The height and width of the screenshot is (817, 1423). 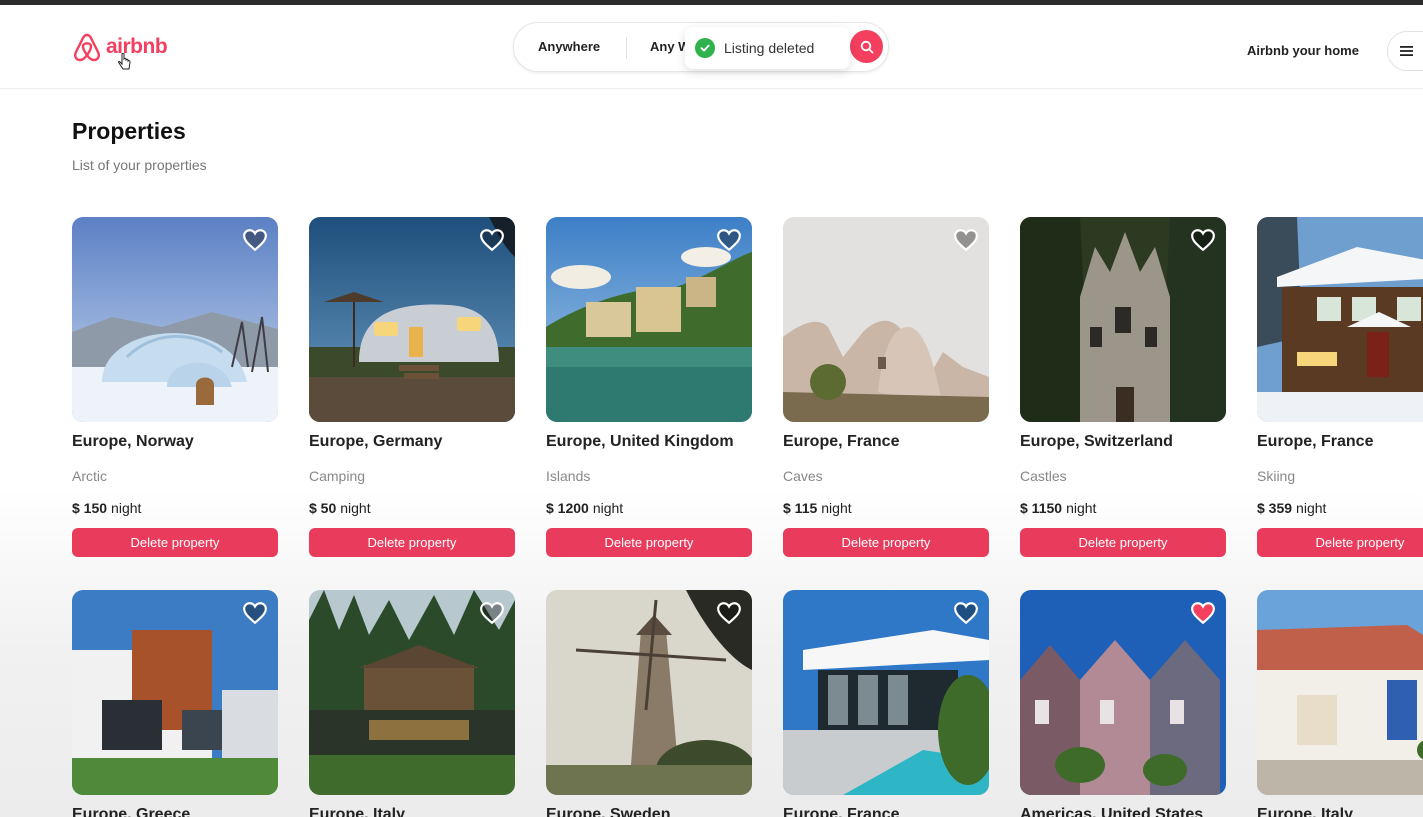 I want to click on listing-category: Caves, so click(x=803, y=476).